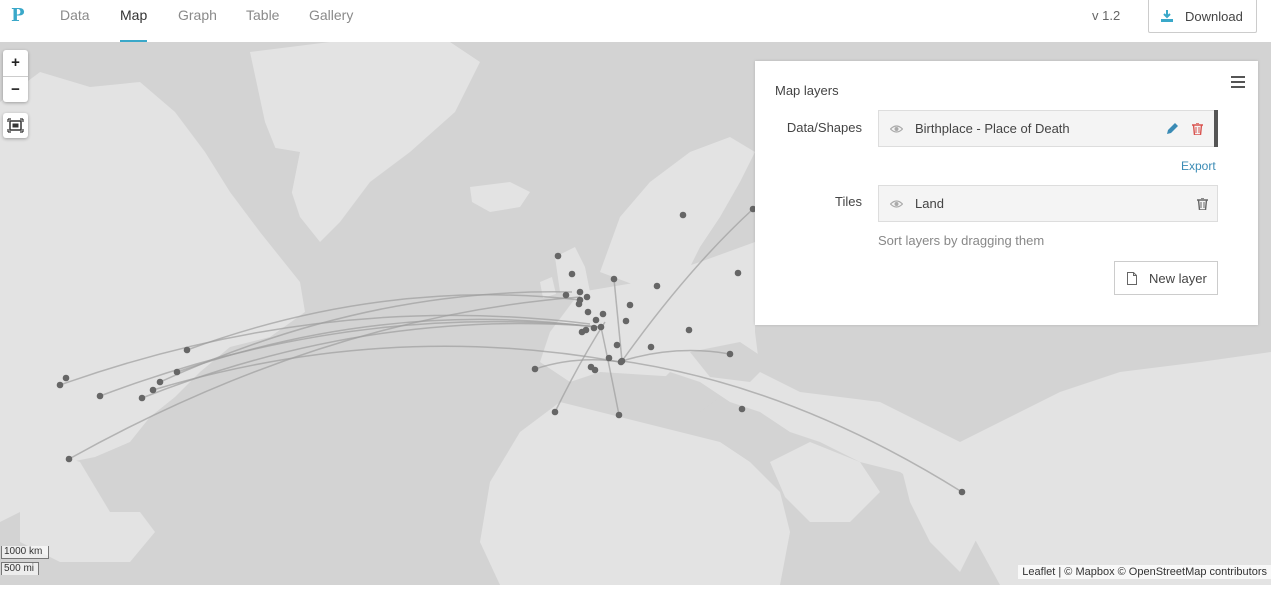  What do you see at coordinates (1238, 82) in the screenshot?
I see `hamburger-menu-icon` at bounding box center [1238, 82].